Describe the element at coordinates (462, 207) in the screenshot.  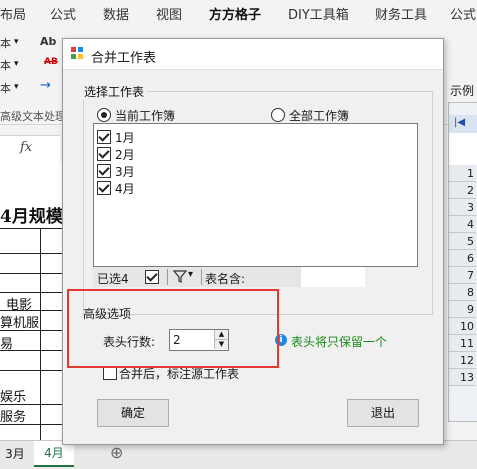
I see `preview-row-number: 3` at that location.